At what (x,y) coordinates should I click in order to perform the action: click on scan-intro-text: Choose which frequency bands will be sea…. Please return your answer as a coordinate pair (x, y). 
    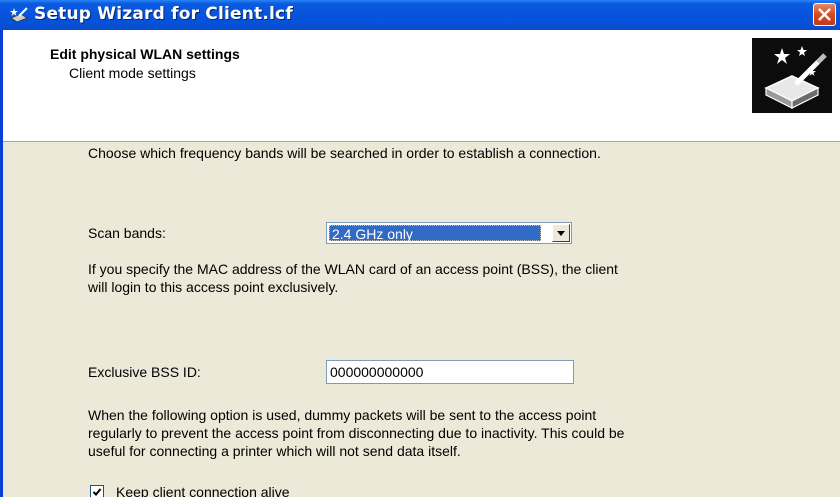
    Looking at the image, I should click on (344, 153).